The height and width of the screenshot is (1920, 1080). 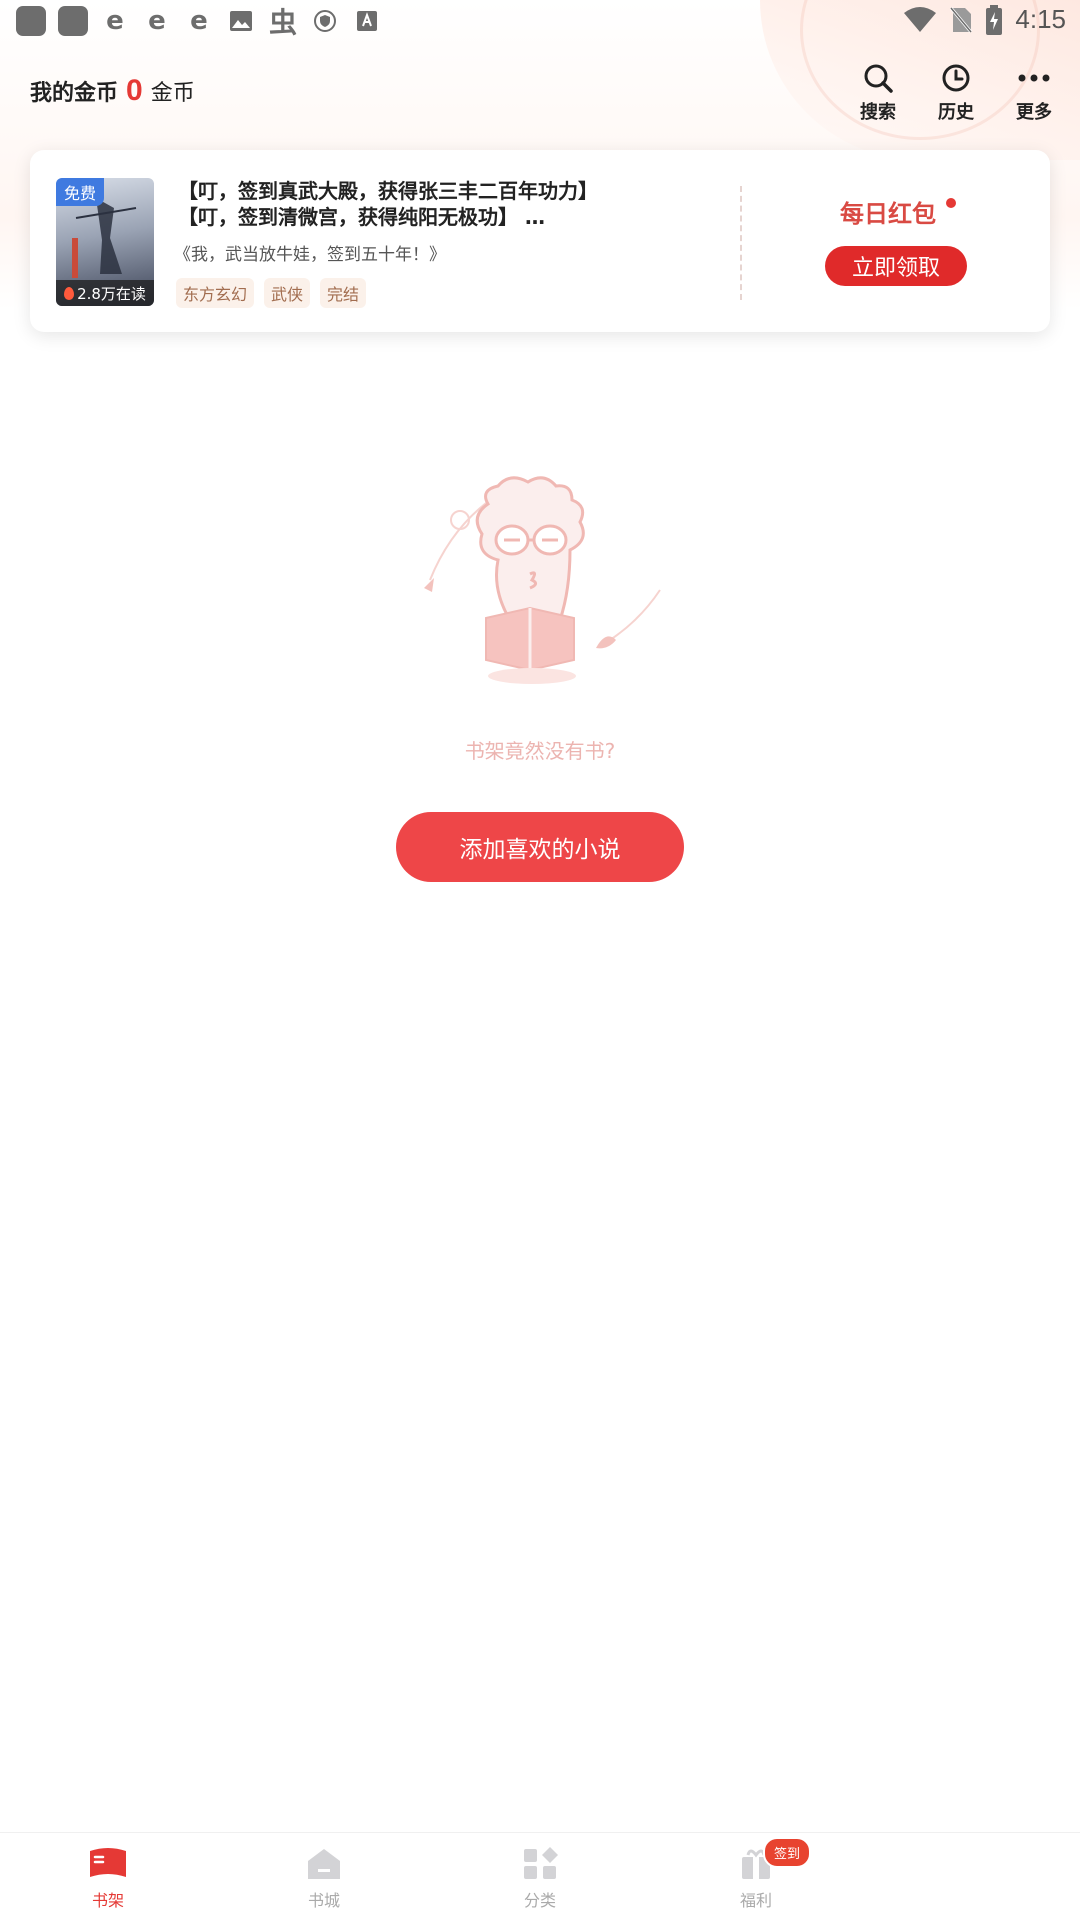 What do you see at coordinates (542, 580) in the screenshot?
I see `empty-bookshelf-illustration` at bounding box center [542, 580].